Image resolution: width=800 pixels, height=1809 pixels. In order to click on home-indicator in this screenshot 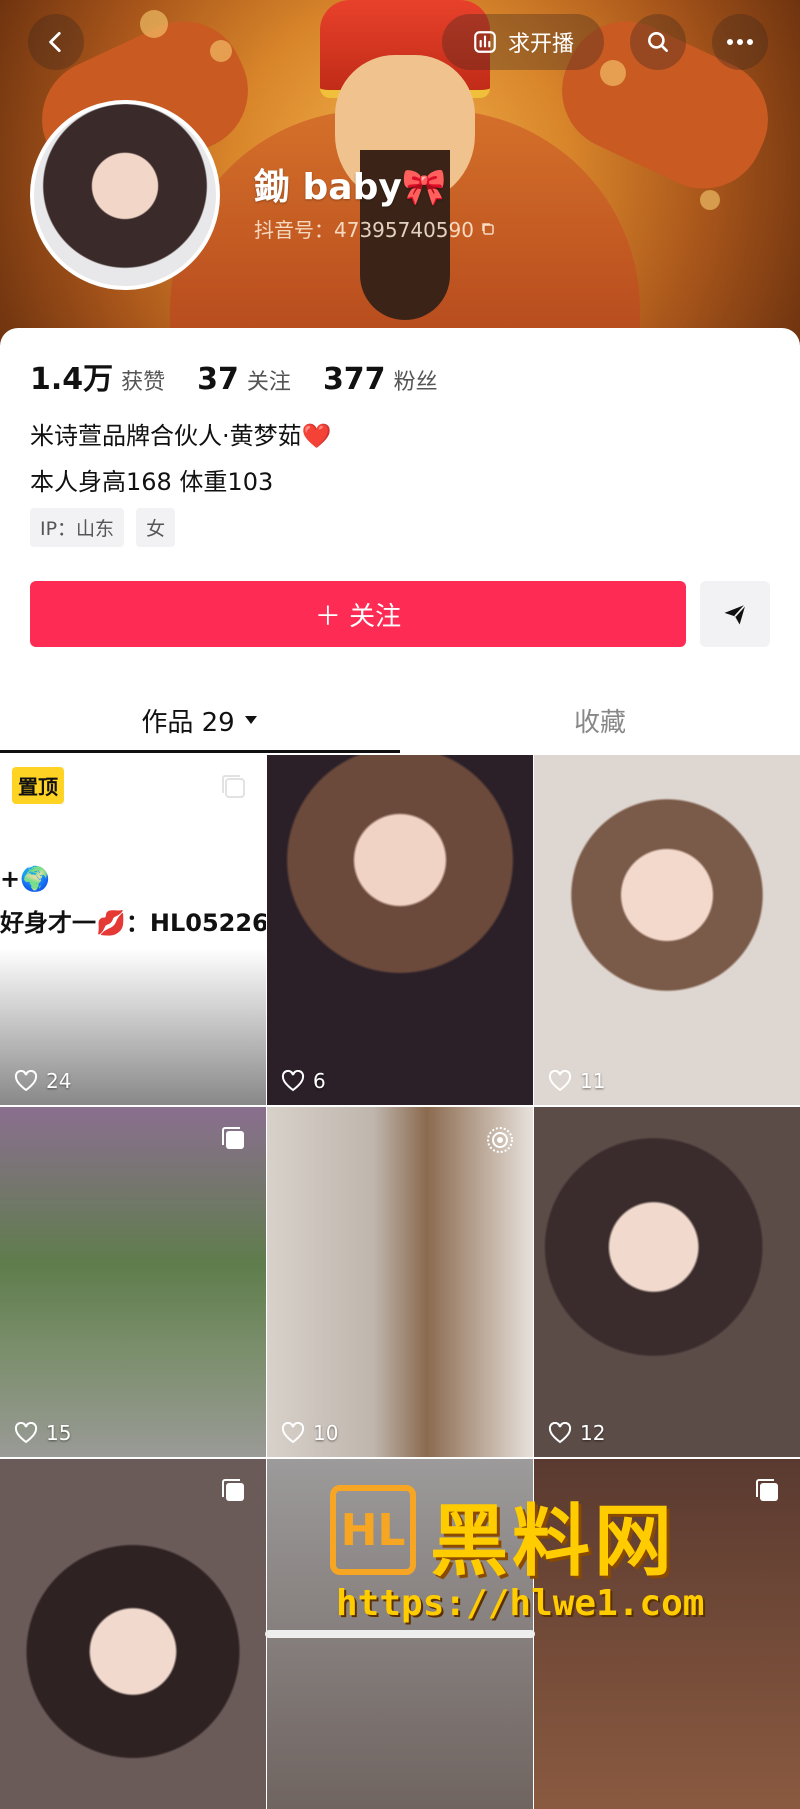, I will do `click(400, 1634)`.